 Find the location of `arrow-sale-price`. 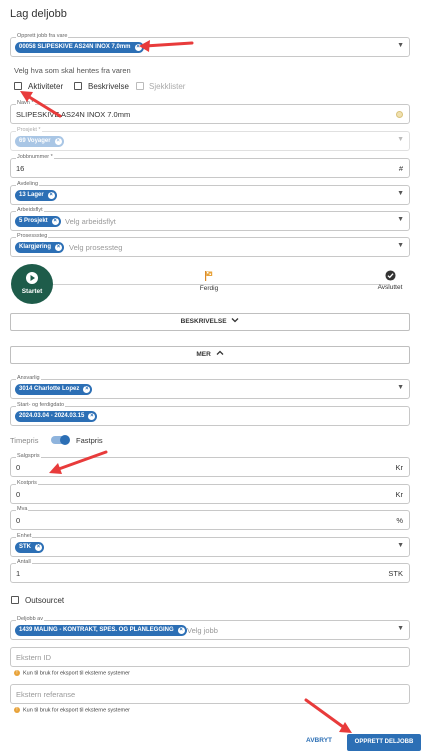

arrow-sale-price is located at coordinates (78, 462).